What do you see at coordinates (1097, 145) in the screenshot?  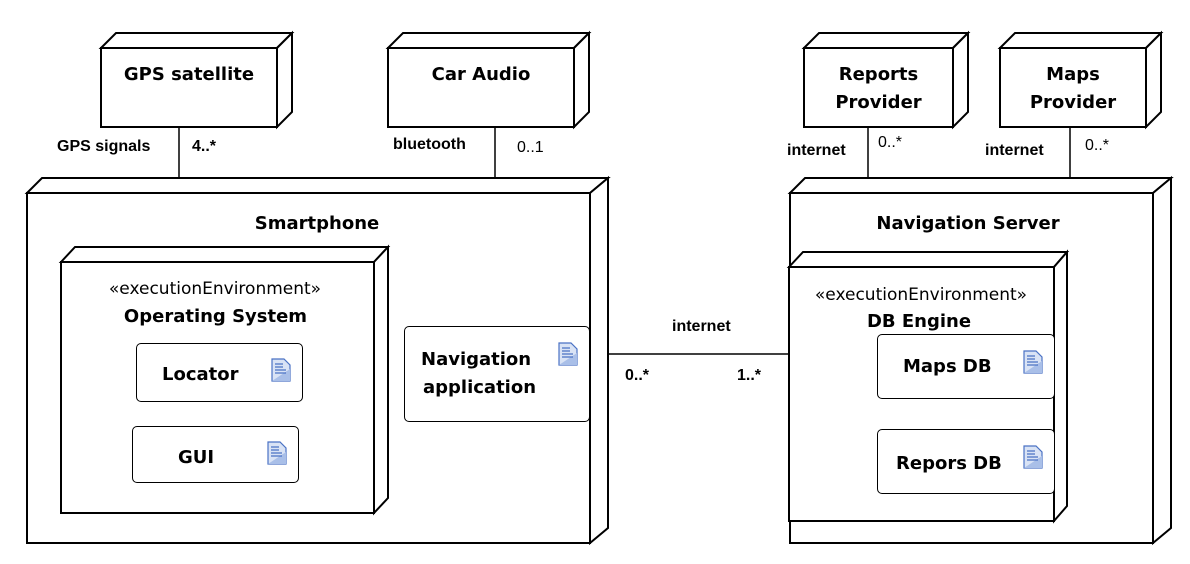 I see `association-maps-multiplicity: 0..*` at bounding box center [1097, 145].